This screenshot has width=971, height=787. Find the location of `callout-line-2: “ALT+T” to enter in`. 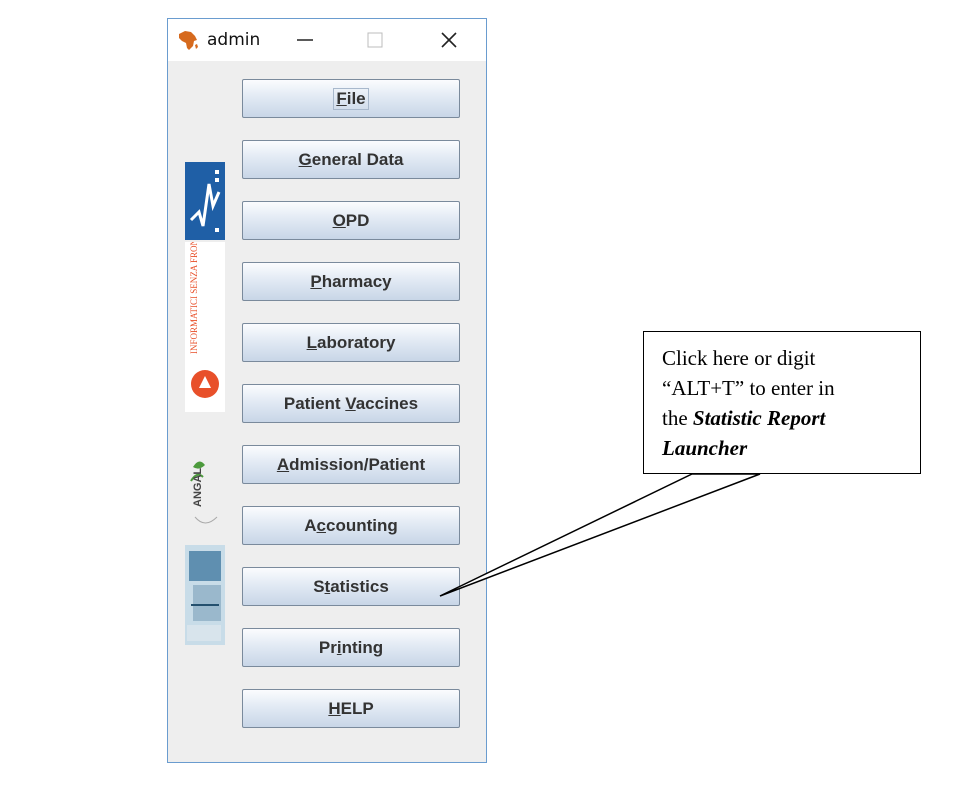

callout-line-2: “ALT+T” to enter in is located at coordinates (748, 388).